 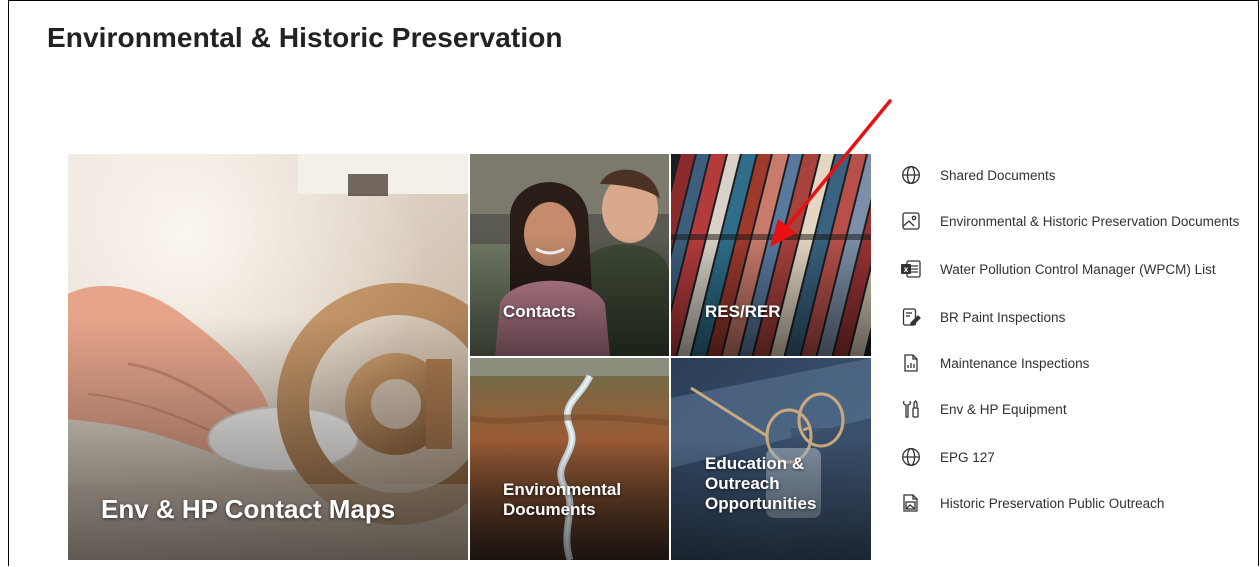 What do you see at coordinates (911, 221) in the screenshot?
I see `image-file-icon` at bounding box center [911, 221].